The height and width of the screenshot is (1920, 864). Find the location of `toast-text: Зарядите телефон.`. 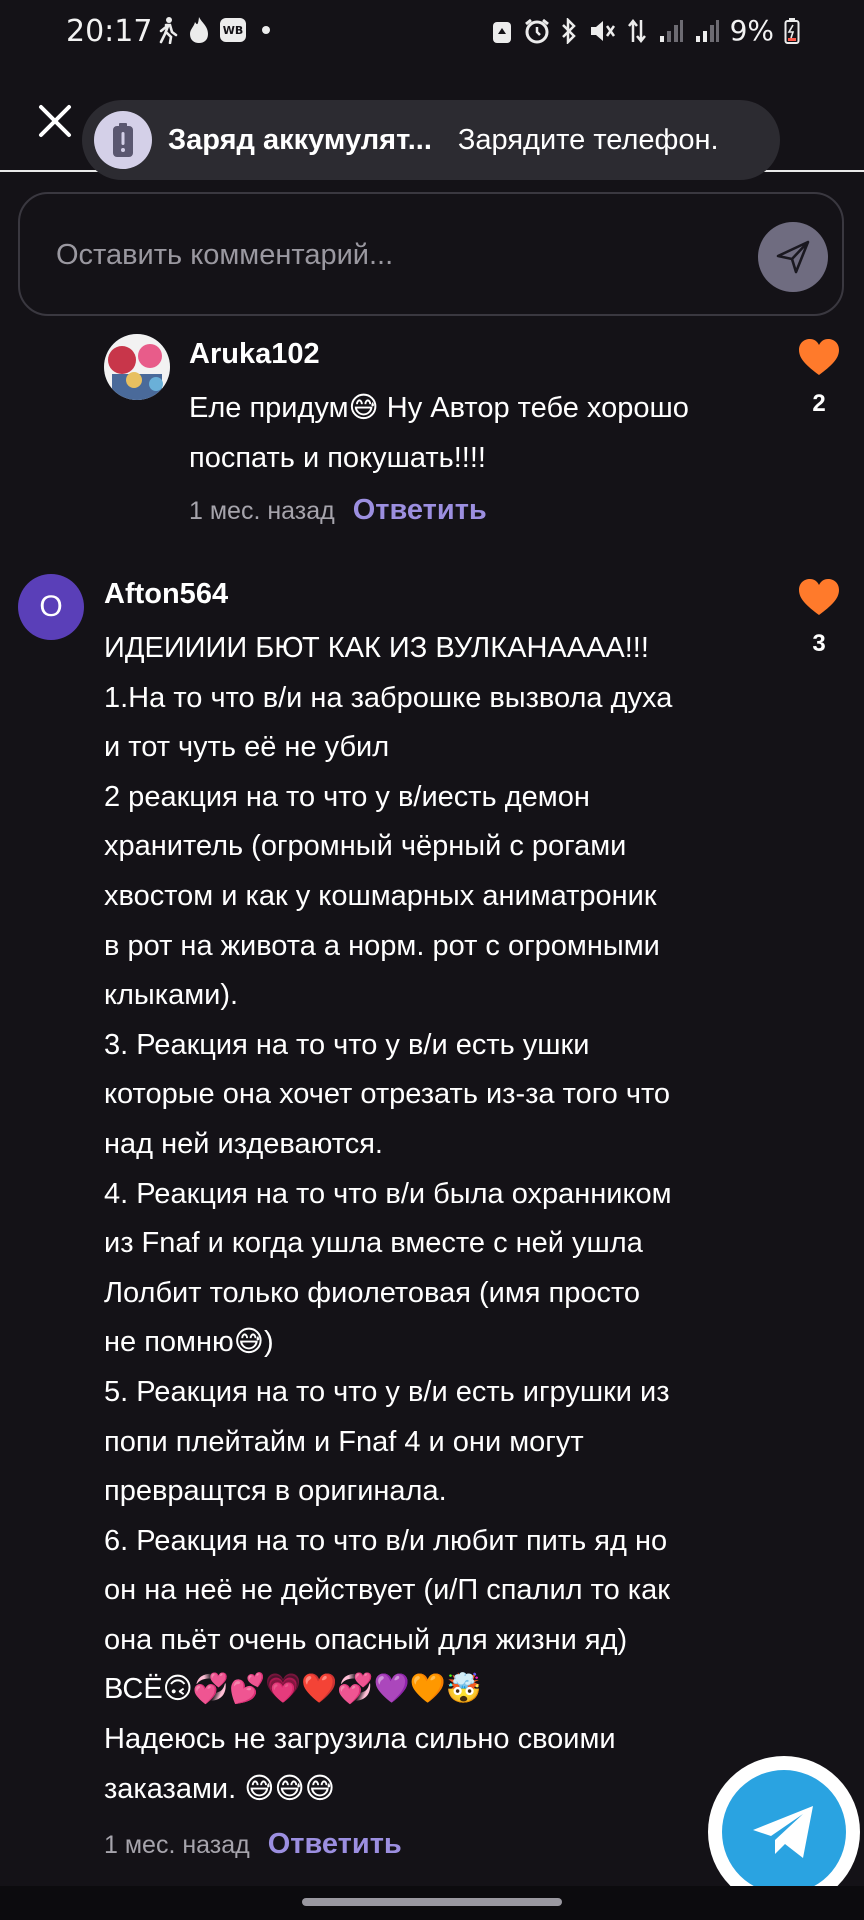

toast-text: Зарядите телефон. is located at coordinates (588, 139).